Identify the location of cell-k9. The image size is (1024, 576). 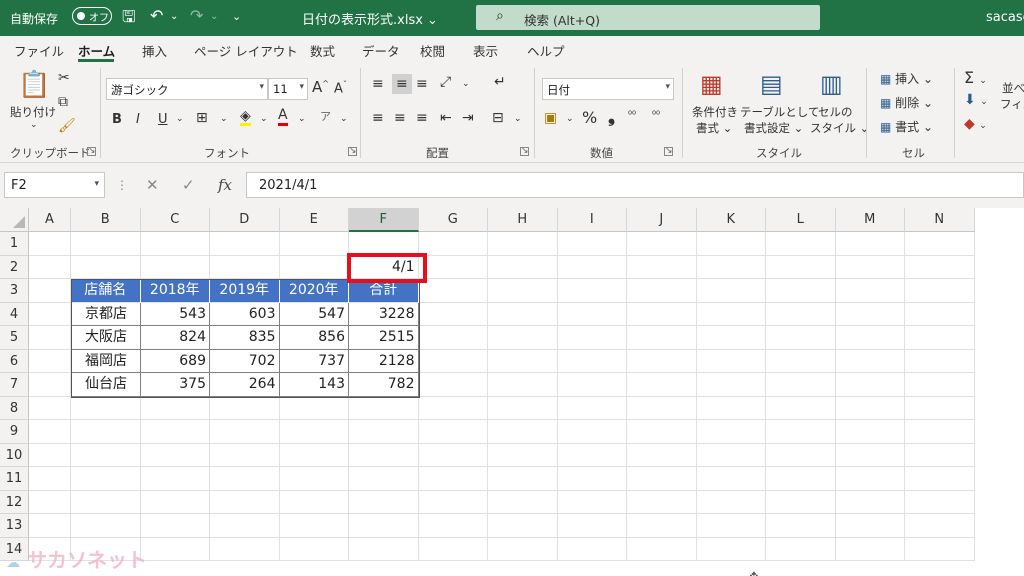
(731, 432).